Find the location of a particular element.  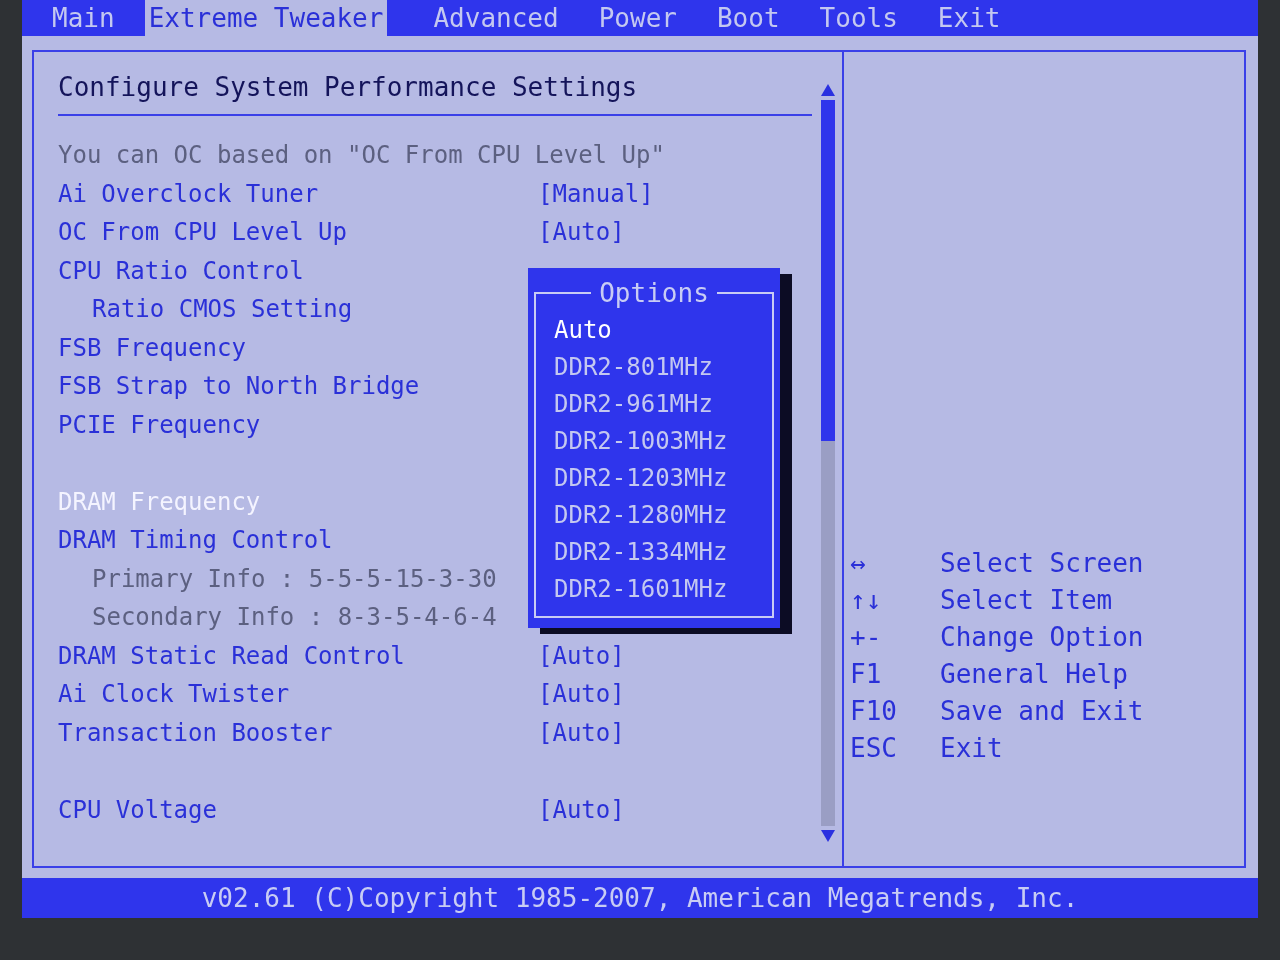

key-description: Save and Exit is located at coordinates (1042, 710).